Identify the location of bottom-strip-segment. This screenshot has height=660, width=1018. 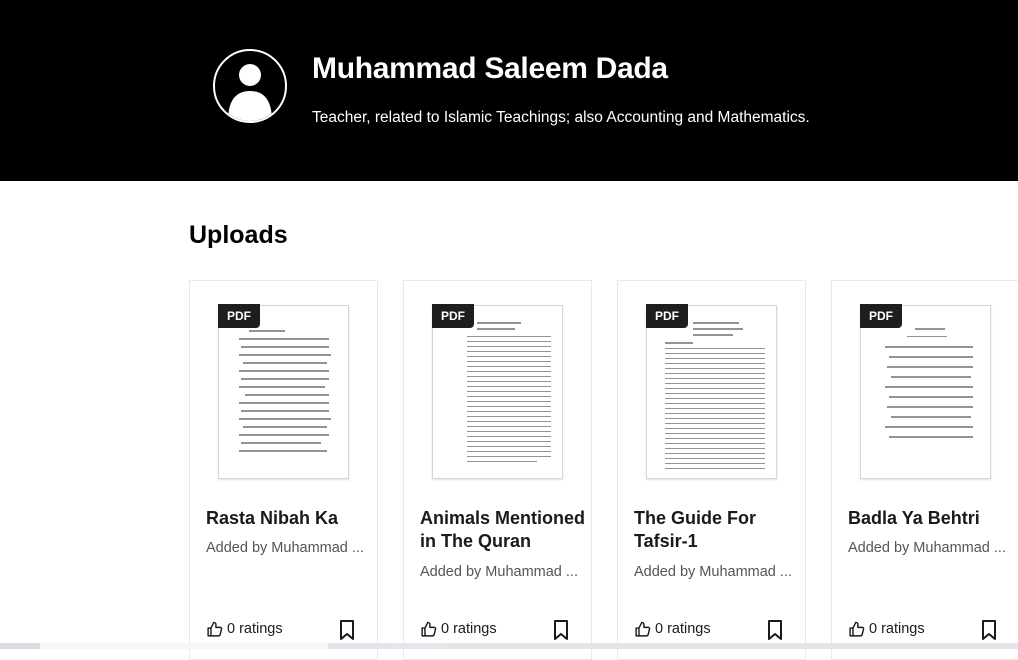
(184, 646).